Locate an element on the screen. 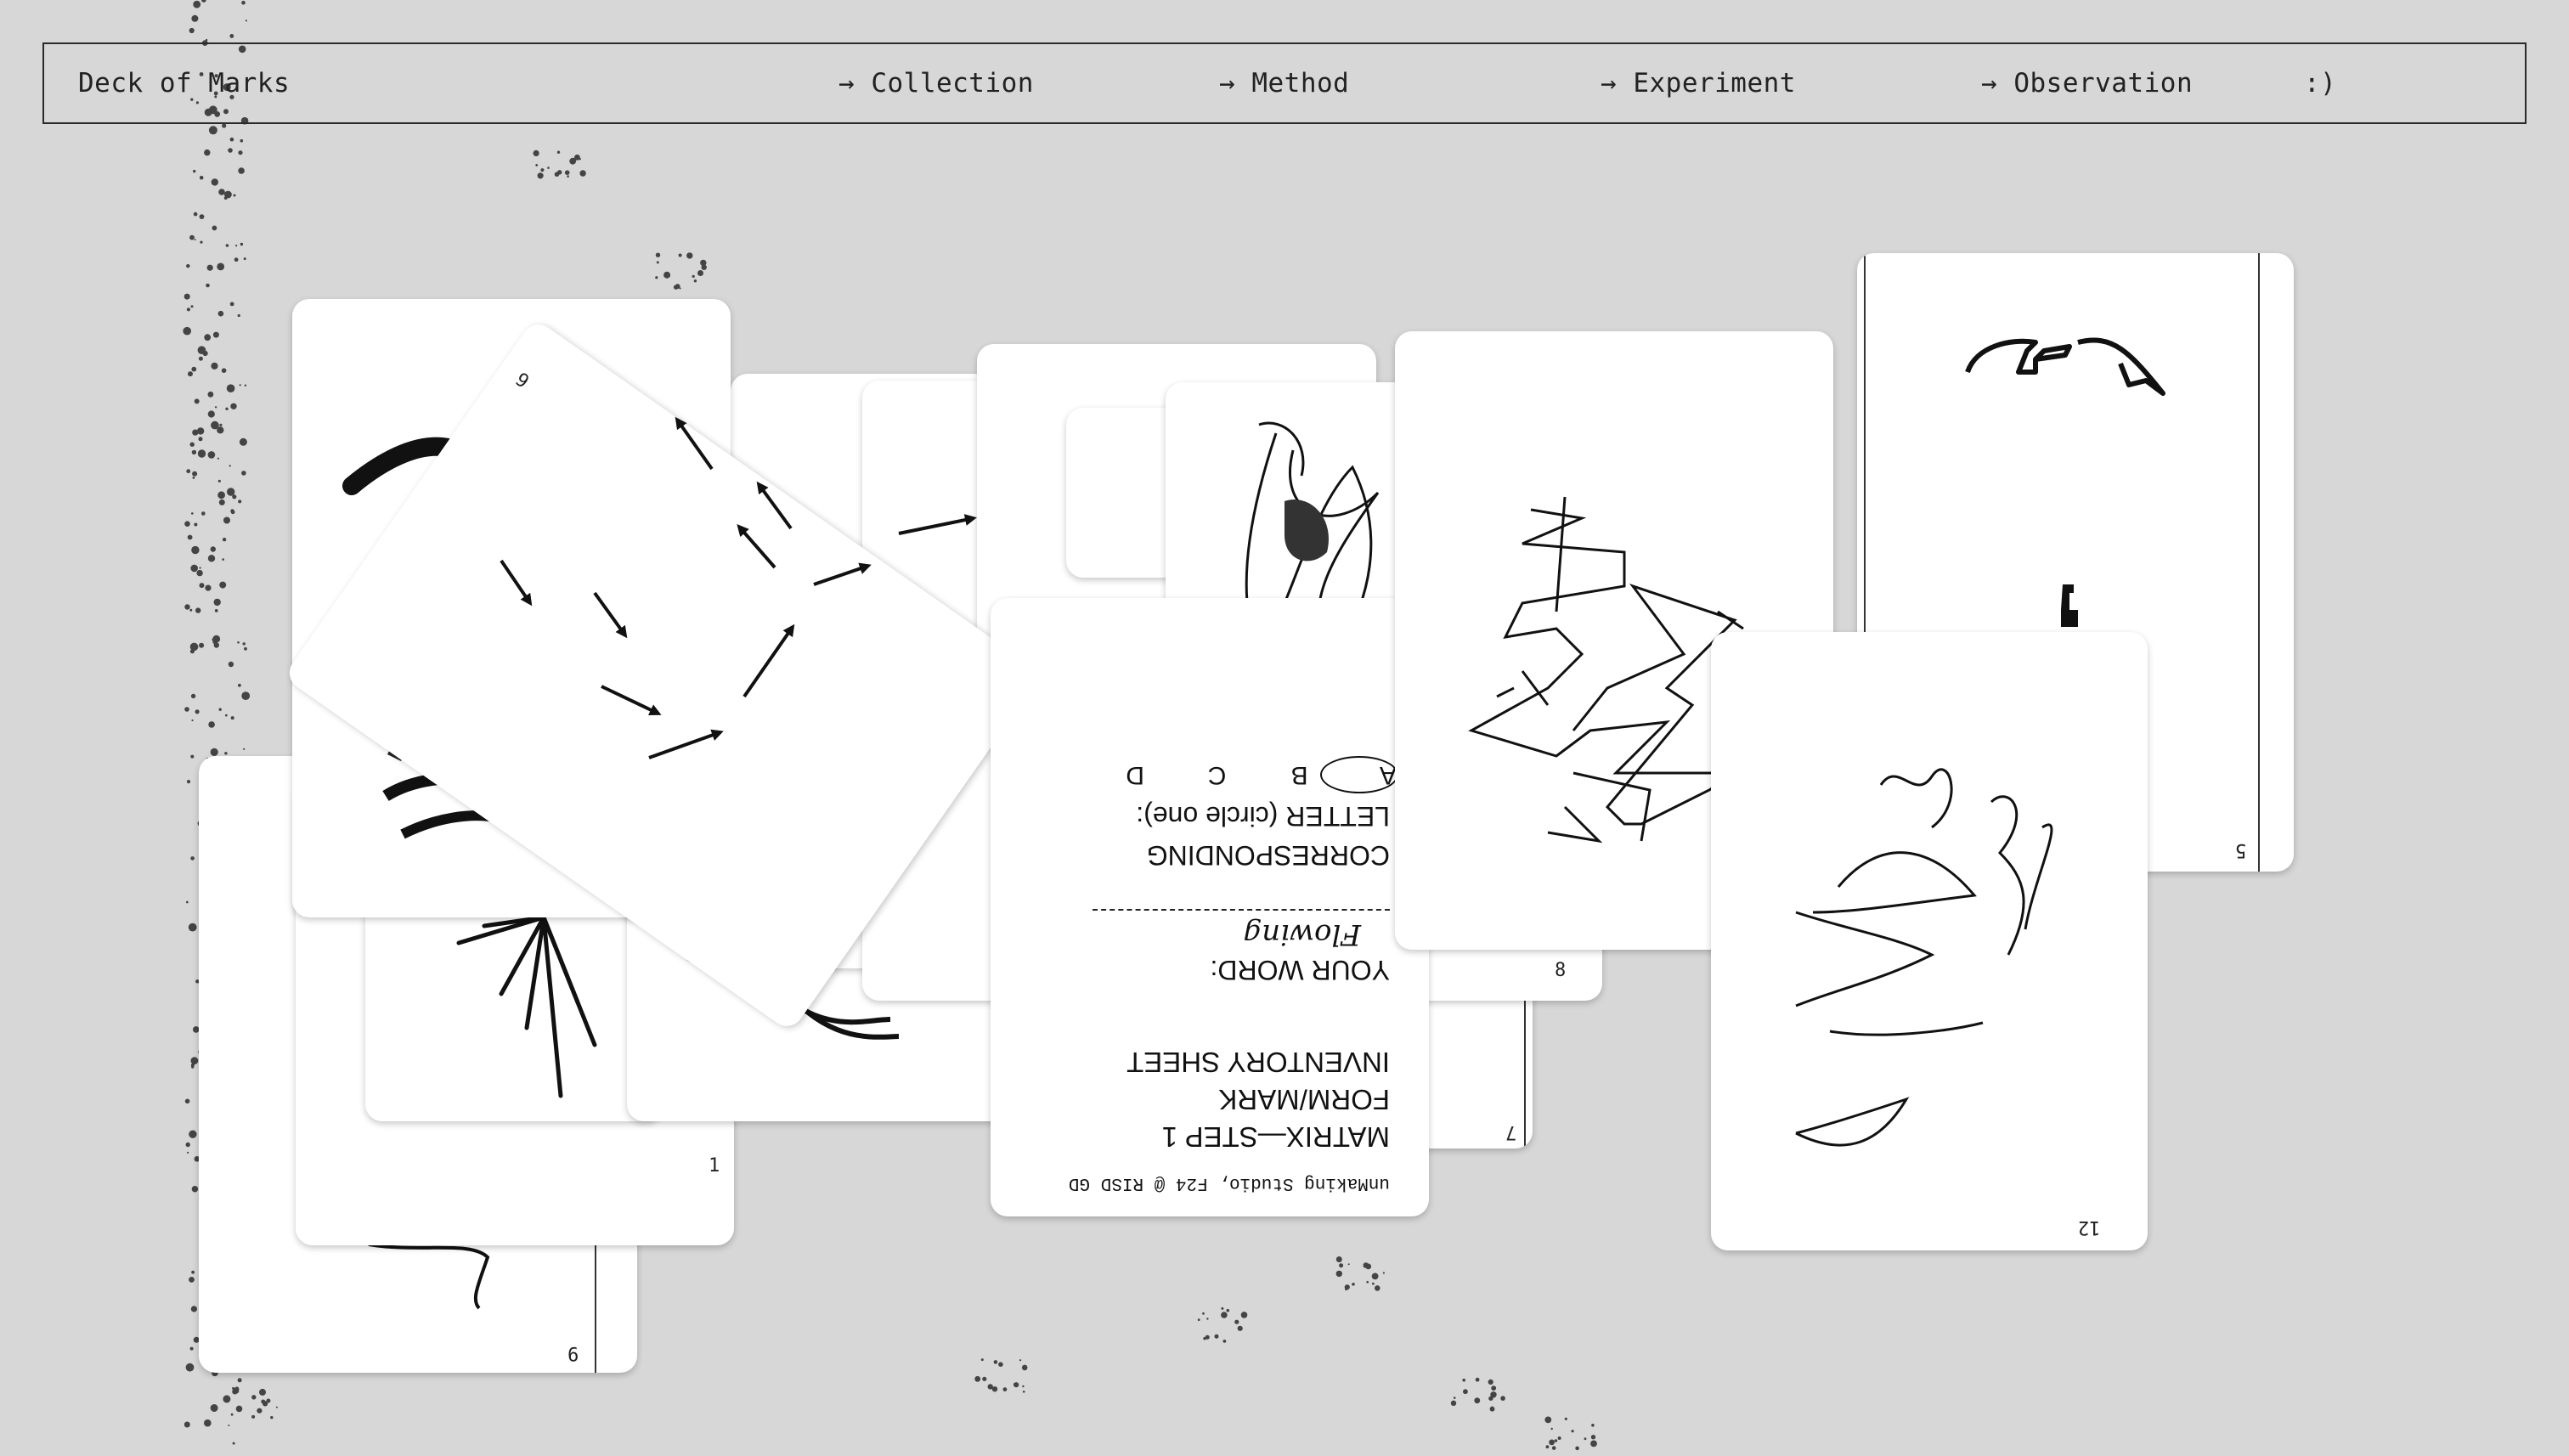 The height and width of the screenshot is (1456, 2569). your-word-answer: Flowing is located at coordinates (1302, 934).